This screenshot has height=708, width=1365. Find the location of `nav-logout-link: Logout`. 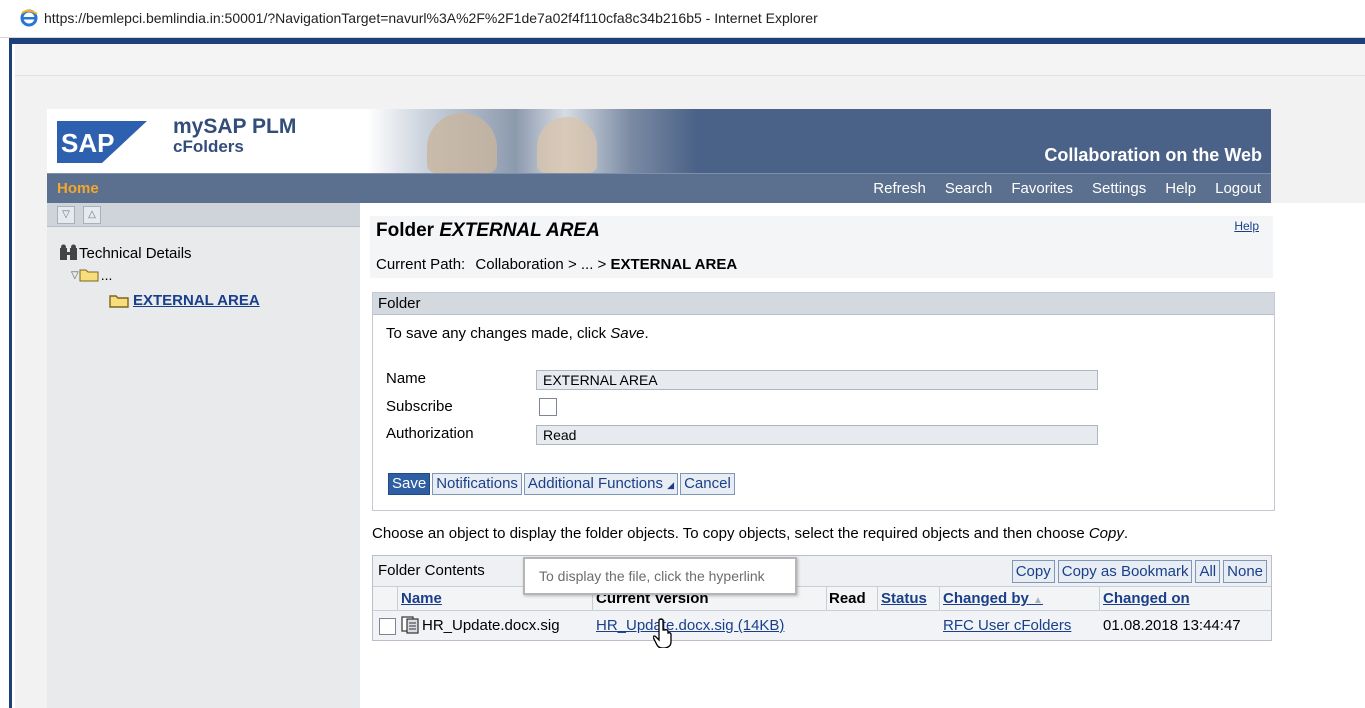

nav-logout-link: Logout is located at coordinates (1238, 188).